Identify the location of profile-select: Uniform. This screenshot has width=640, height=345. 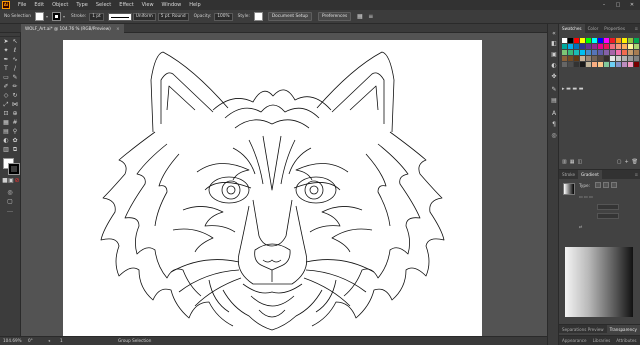
(144, 16).